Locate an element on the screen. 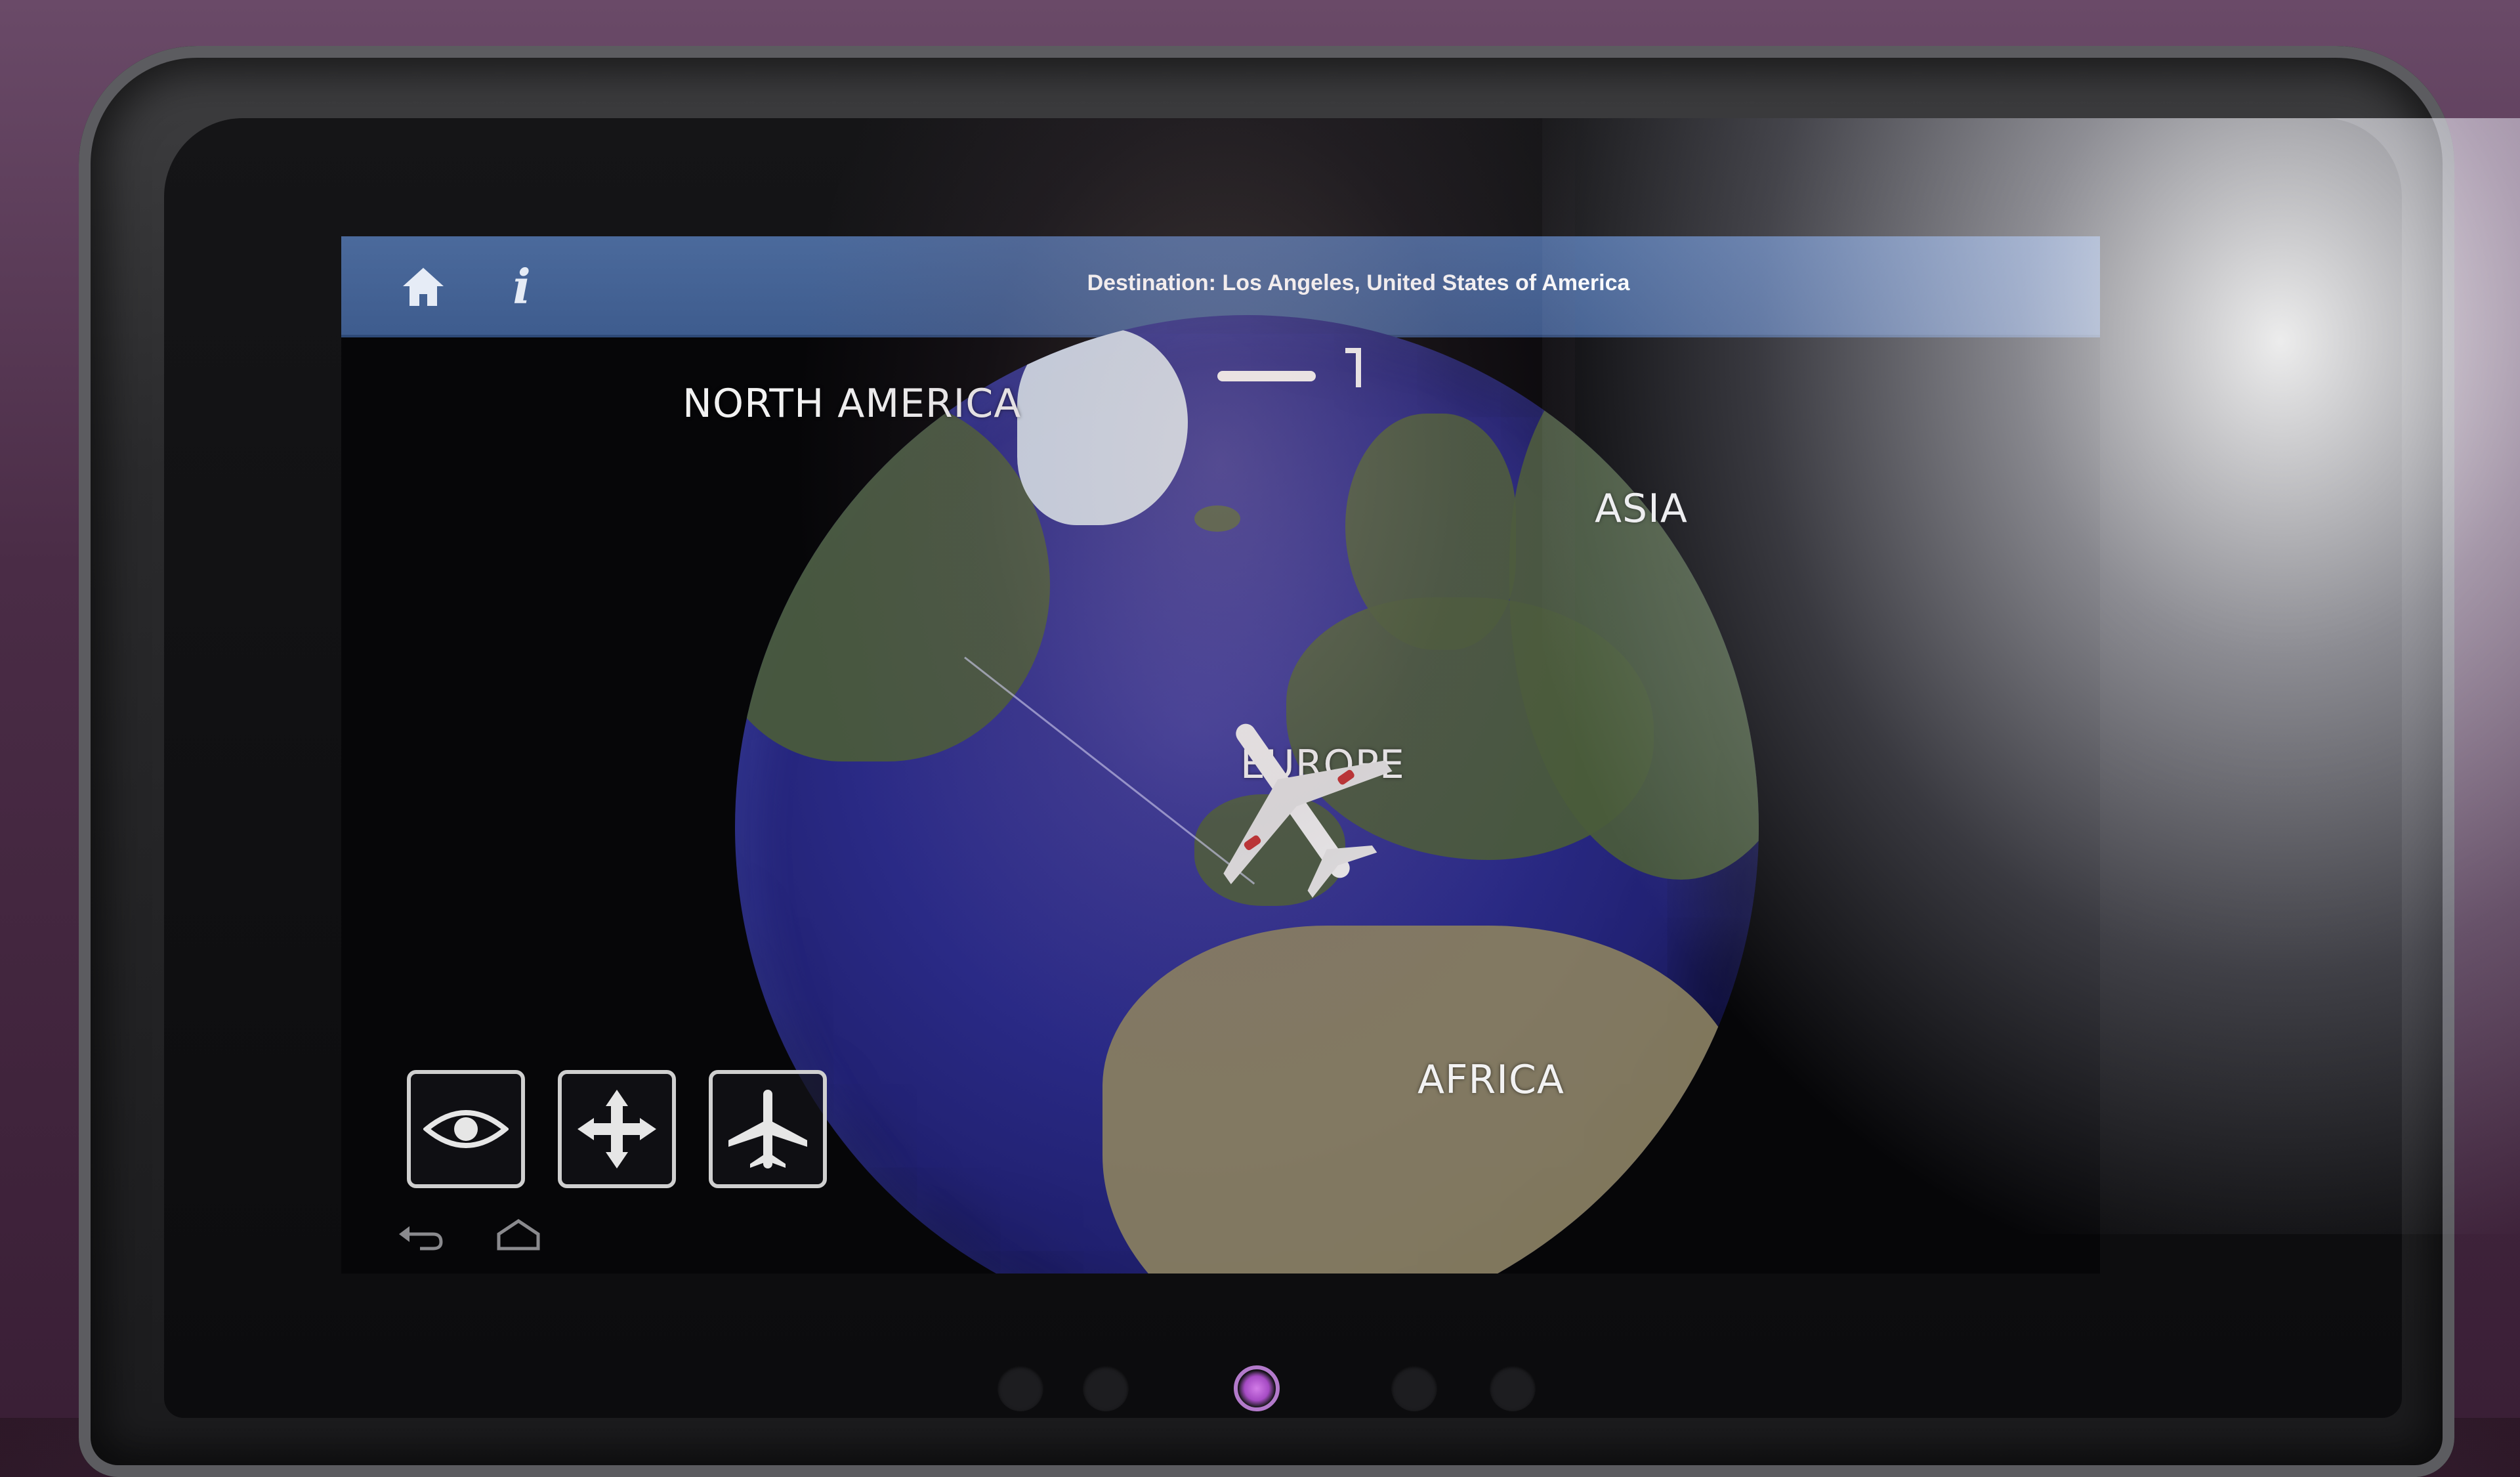 The image size is (2520, 1477). label-north-america: NORTH AMERICA is located at coordinates (852, 404).